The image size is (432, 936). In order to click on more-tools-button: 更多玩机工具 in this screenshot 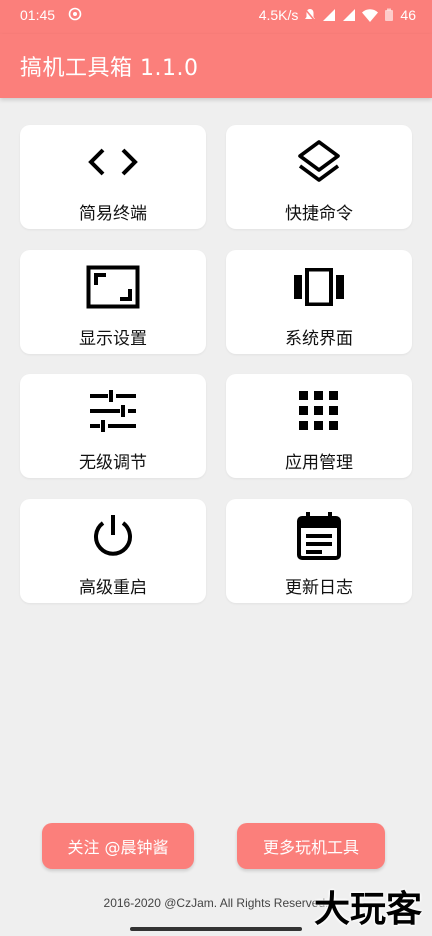, I will do `click(311, 846)`.